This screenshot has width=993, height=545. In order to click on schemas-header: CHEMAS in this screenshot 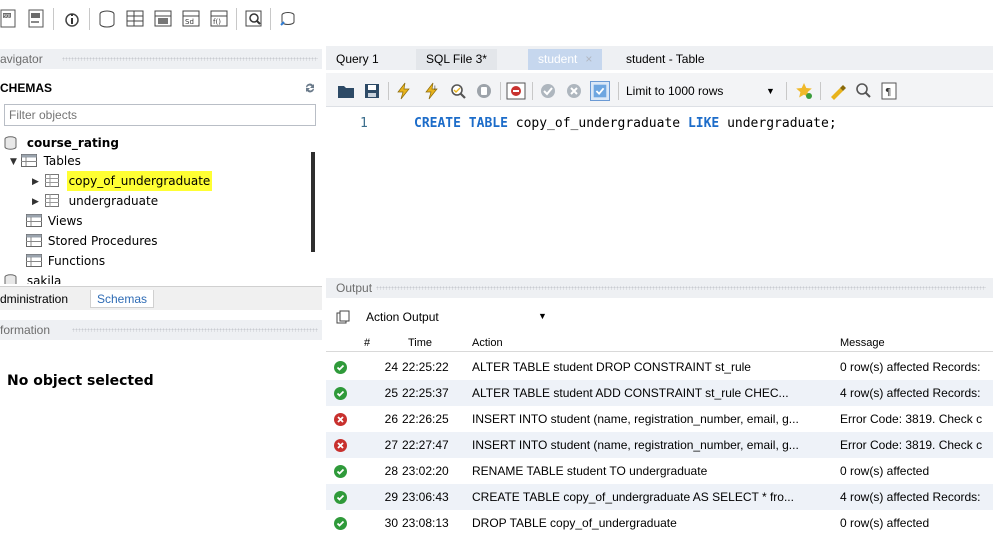, I will do `click(161, 88)`.